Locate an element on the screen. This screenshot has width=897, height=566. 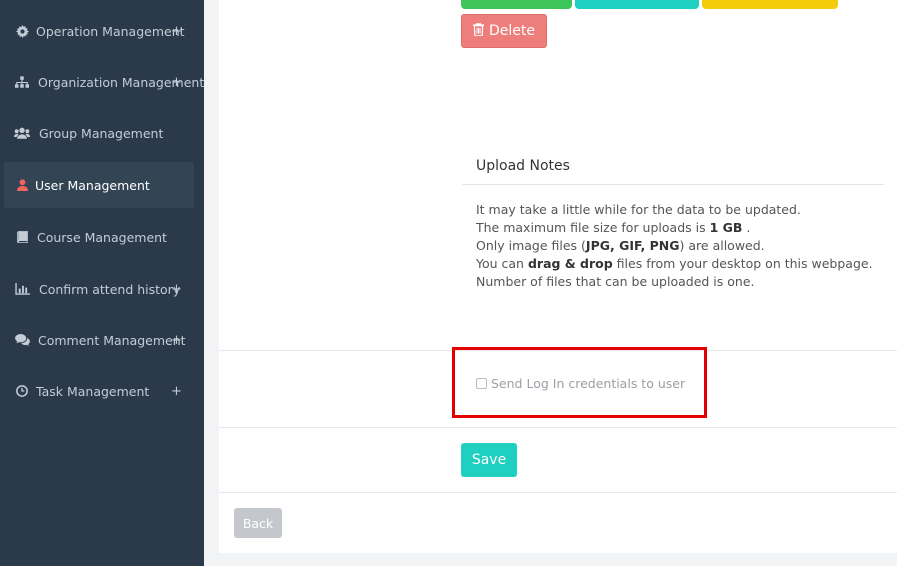
sidebar-item-confirm-attend-history: Confirm attend history + is located at coordinates (99, 289).